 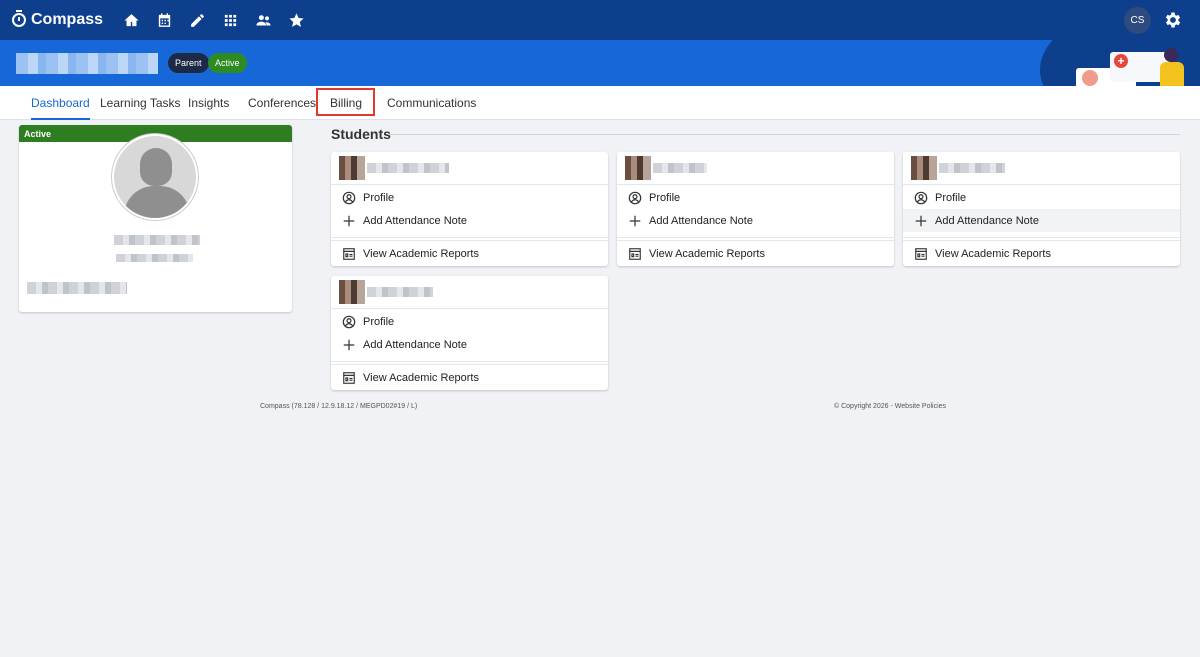 What do you see at coordinates (227, 63) in the screenshot?
I see `status-badge: Active` at bounding box center [227, 63].